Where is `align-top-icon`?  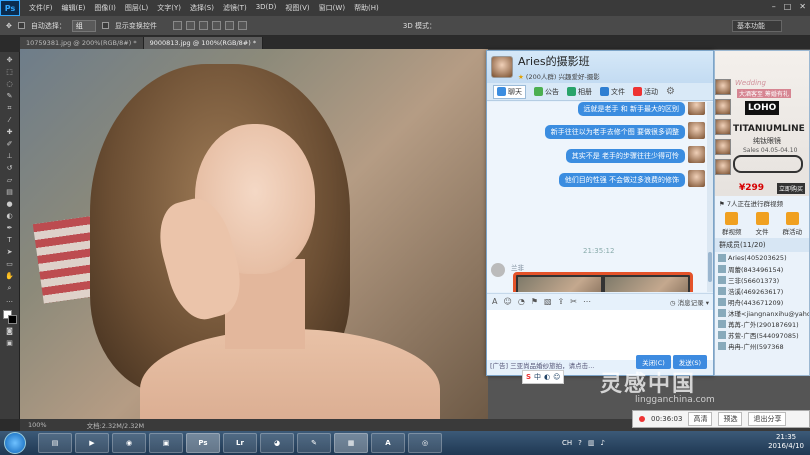
align-top-icon is located at coordinates (177, 25).